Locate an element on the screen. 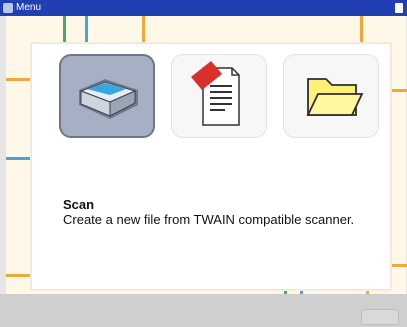 The width and height of the screenshot is (407, 327). scanner-icon is located at coordinates (108, 99).